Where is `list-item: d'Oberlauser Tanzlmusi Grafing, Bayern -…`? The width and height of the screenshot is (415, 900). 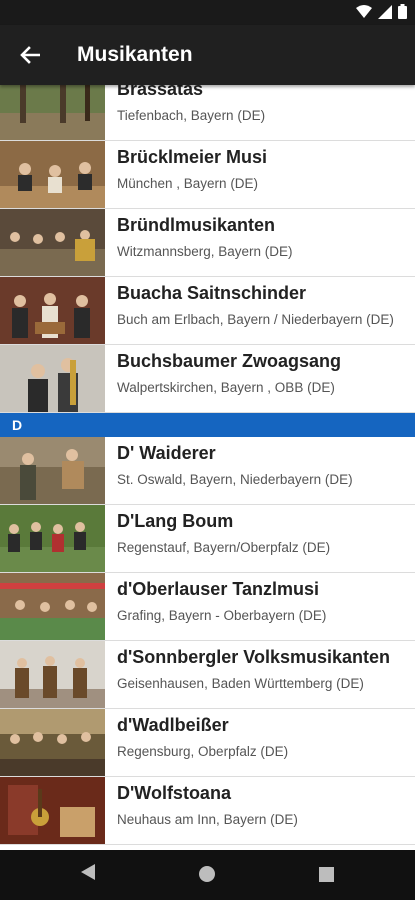 list-item: d'Oberlauser Tanzlmusi Grafing, Bayern -… is located at coordinates (207, 607).